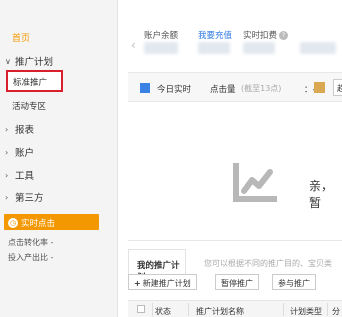 This screenshot has width=342, height=317. What do you see at coordinates (29, 198) in the screenshot?
I see `nav-group-third-party-label: 第三方` at bounding box center [29, 198].